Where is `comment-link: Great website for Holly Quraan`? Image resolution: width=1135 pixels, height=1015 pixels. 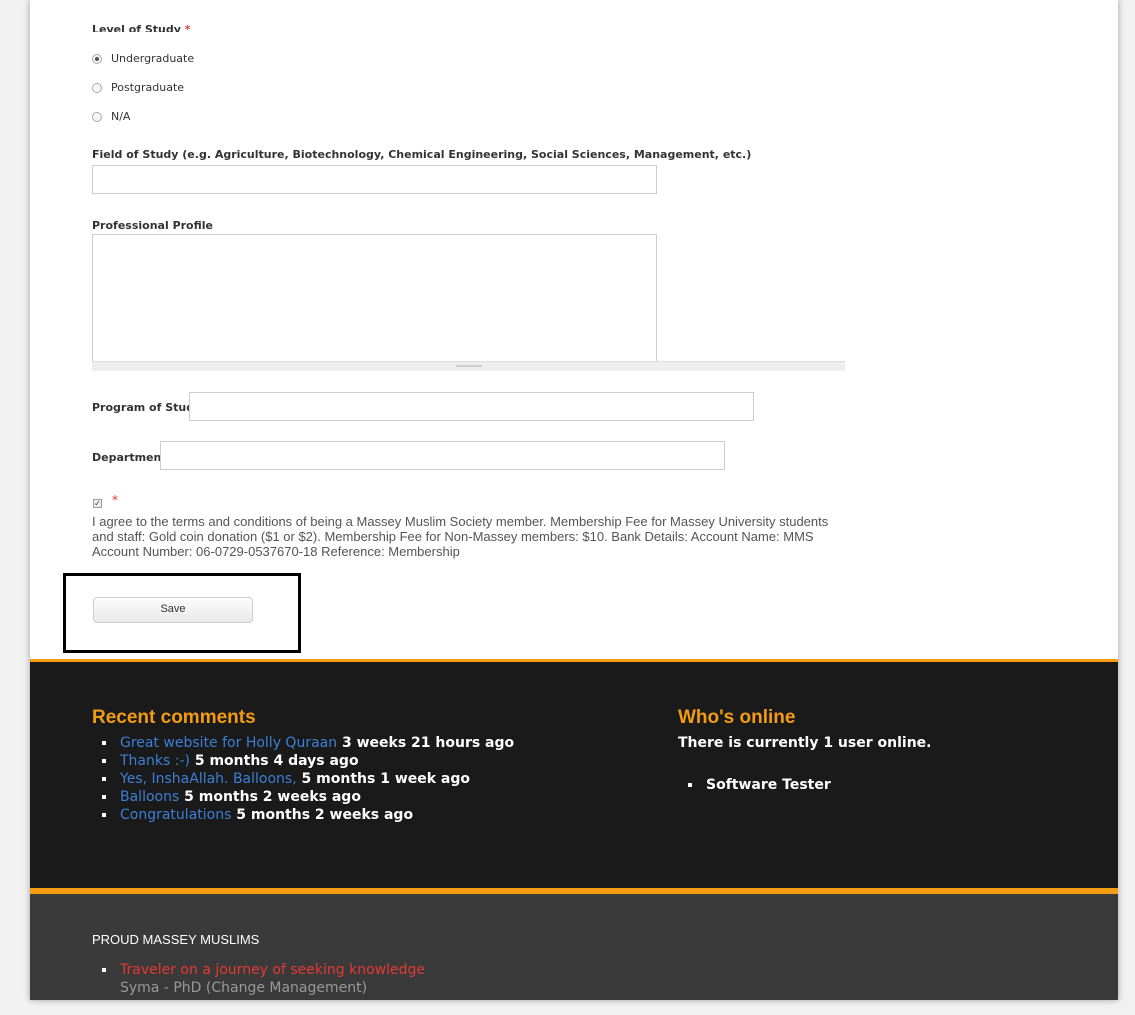
comment-link: Great website for Holly Quraan is located at coordinates (228, 743).